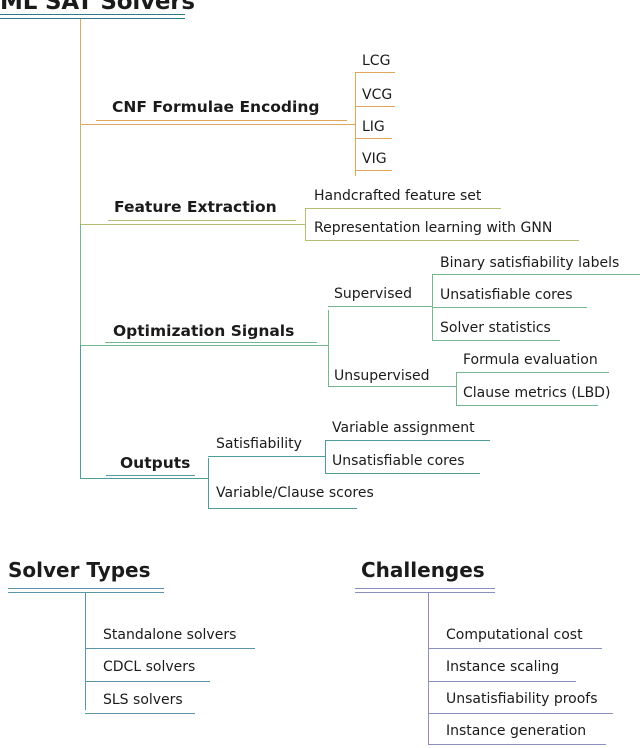 The image size is (640, 748). I want to click on connector-satisfiability-children-spine, so click(325, 456).